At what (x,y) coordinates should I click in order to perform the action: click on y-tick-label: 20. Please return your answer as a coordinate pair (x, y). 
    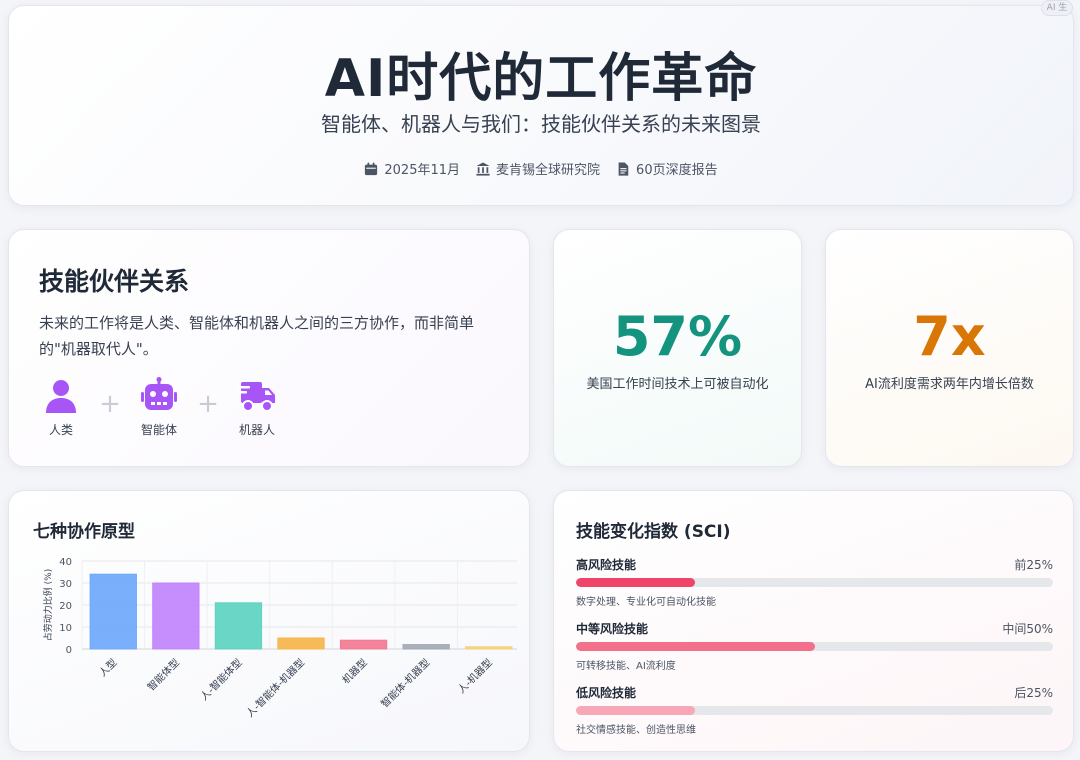
    Looking at the image, I should click on (65, 606).